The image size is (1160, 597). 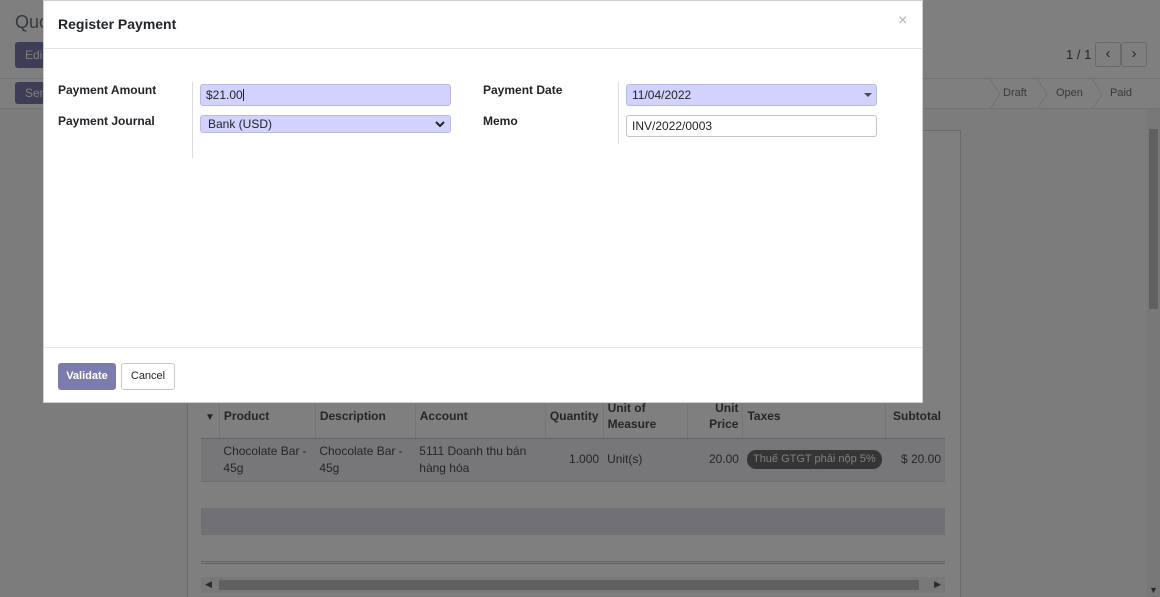 I want to click on payment-date-value: 11/04/2022, so click(x=662, y=95).